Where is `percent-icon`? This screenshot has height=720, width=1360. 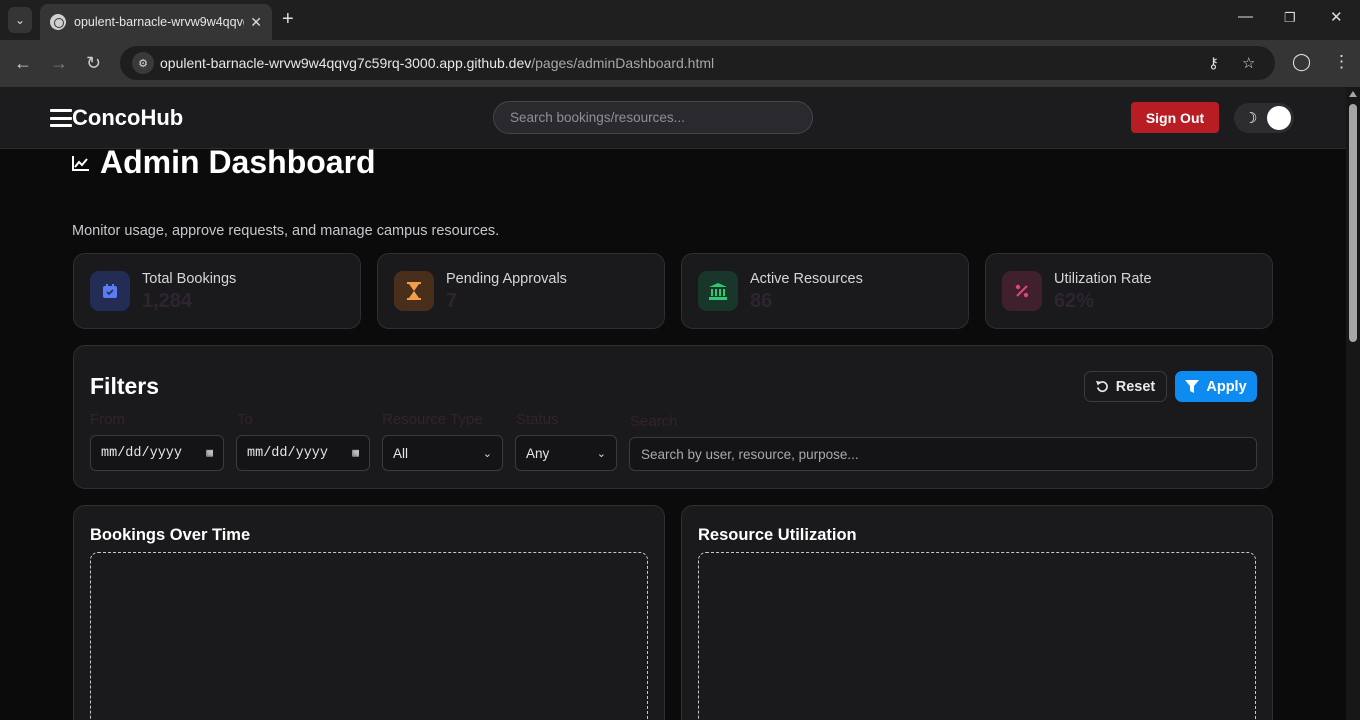
percent-icon is located at coordinates (1022, 291).